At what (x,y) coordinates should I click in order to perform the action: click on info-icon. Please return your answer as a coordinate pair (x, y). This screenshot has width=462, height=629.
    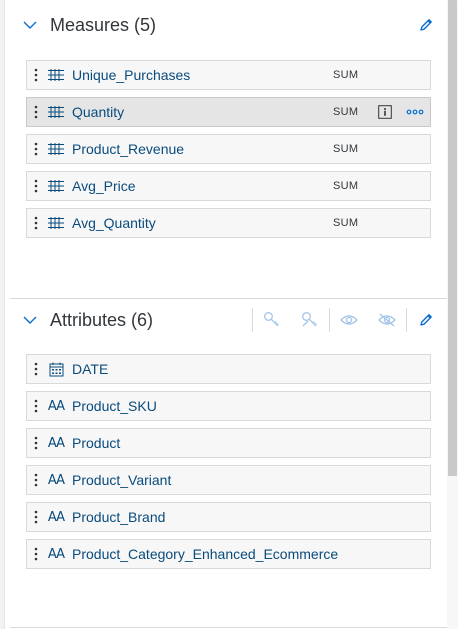
    Looking at the image, I should click on (385, 112).